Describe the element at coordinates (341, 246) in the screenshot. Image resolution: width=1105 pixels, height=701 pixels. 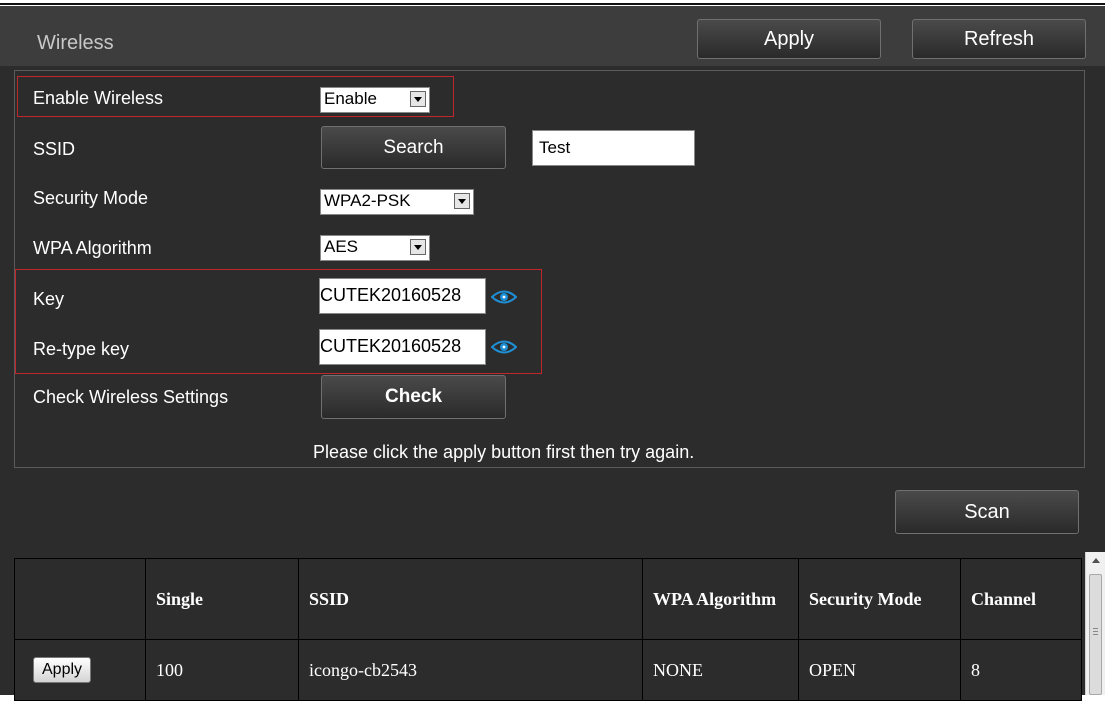
I see `wpa-algorithm-value: AES` at that location.